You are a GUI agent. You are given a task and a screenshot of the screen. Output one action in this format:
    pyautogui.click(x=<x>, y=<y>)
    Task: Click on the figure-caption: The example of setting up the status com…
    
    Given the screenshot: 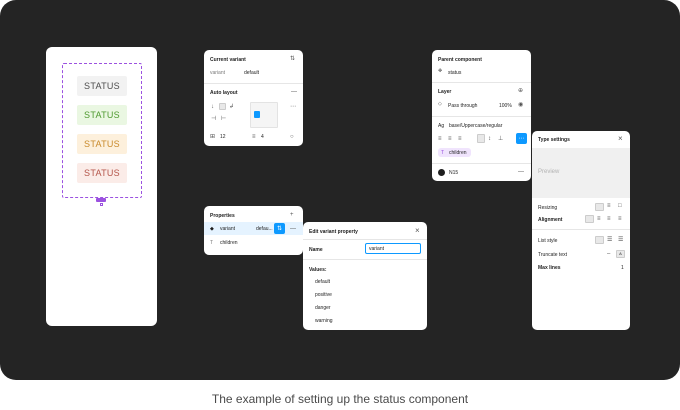 What is the action you would take?
    pyautogui.click(x=340, y=399)
    